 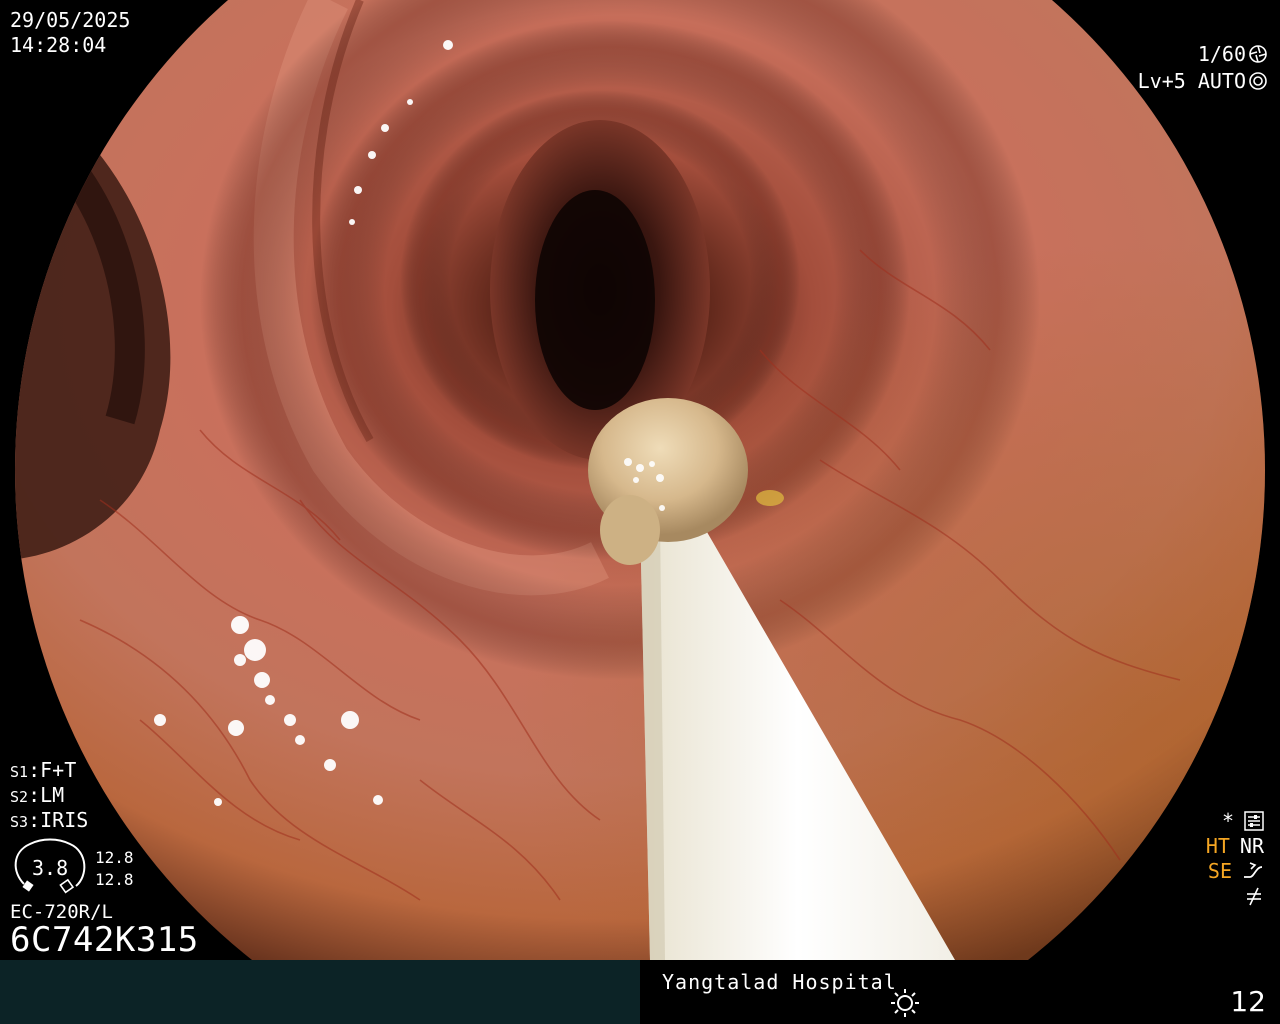 I want to click on date-readout: 29/05/2025, so click(x=70, y=20).